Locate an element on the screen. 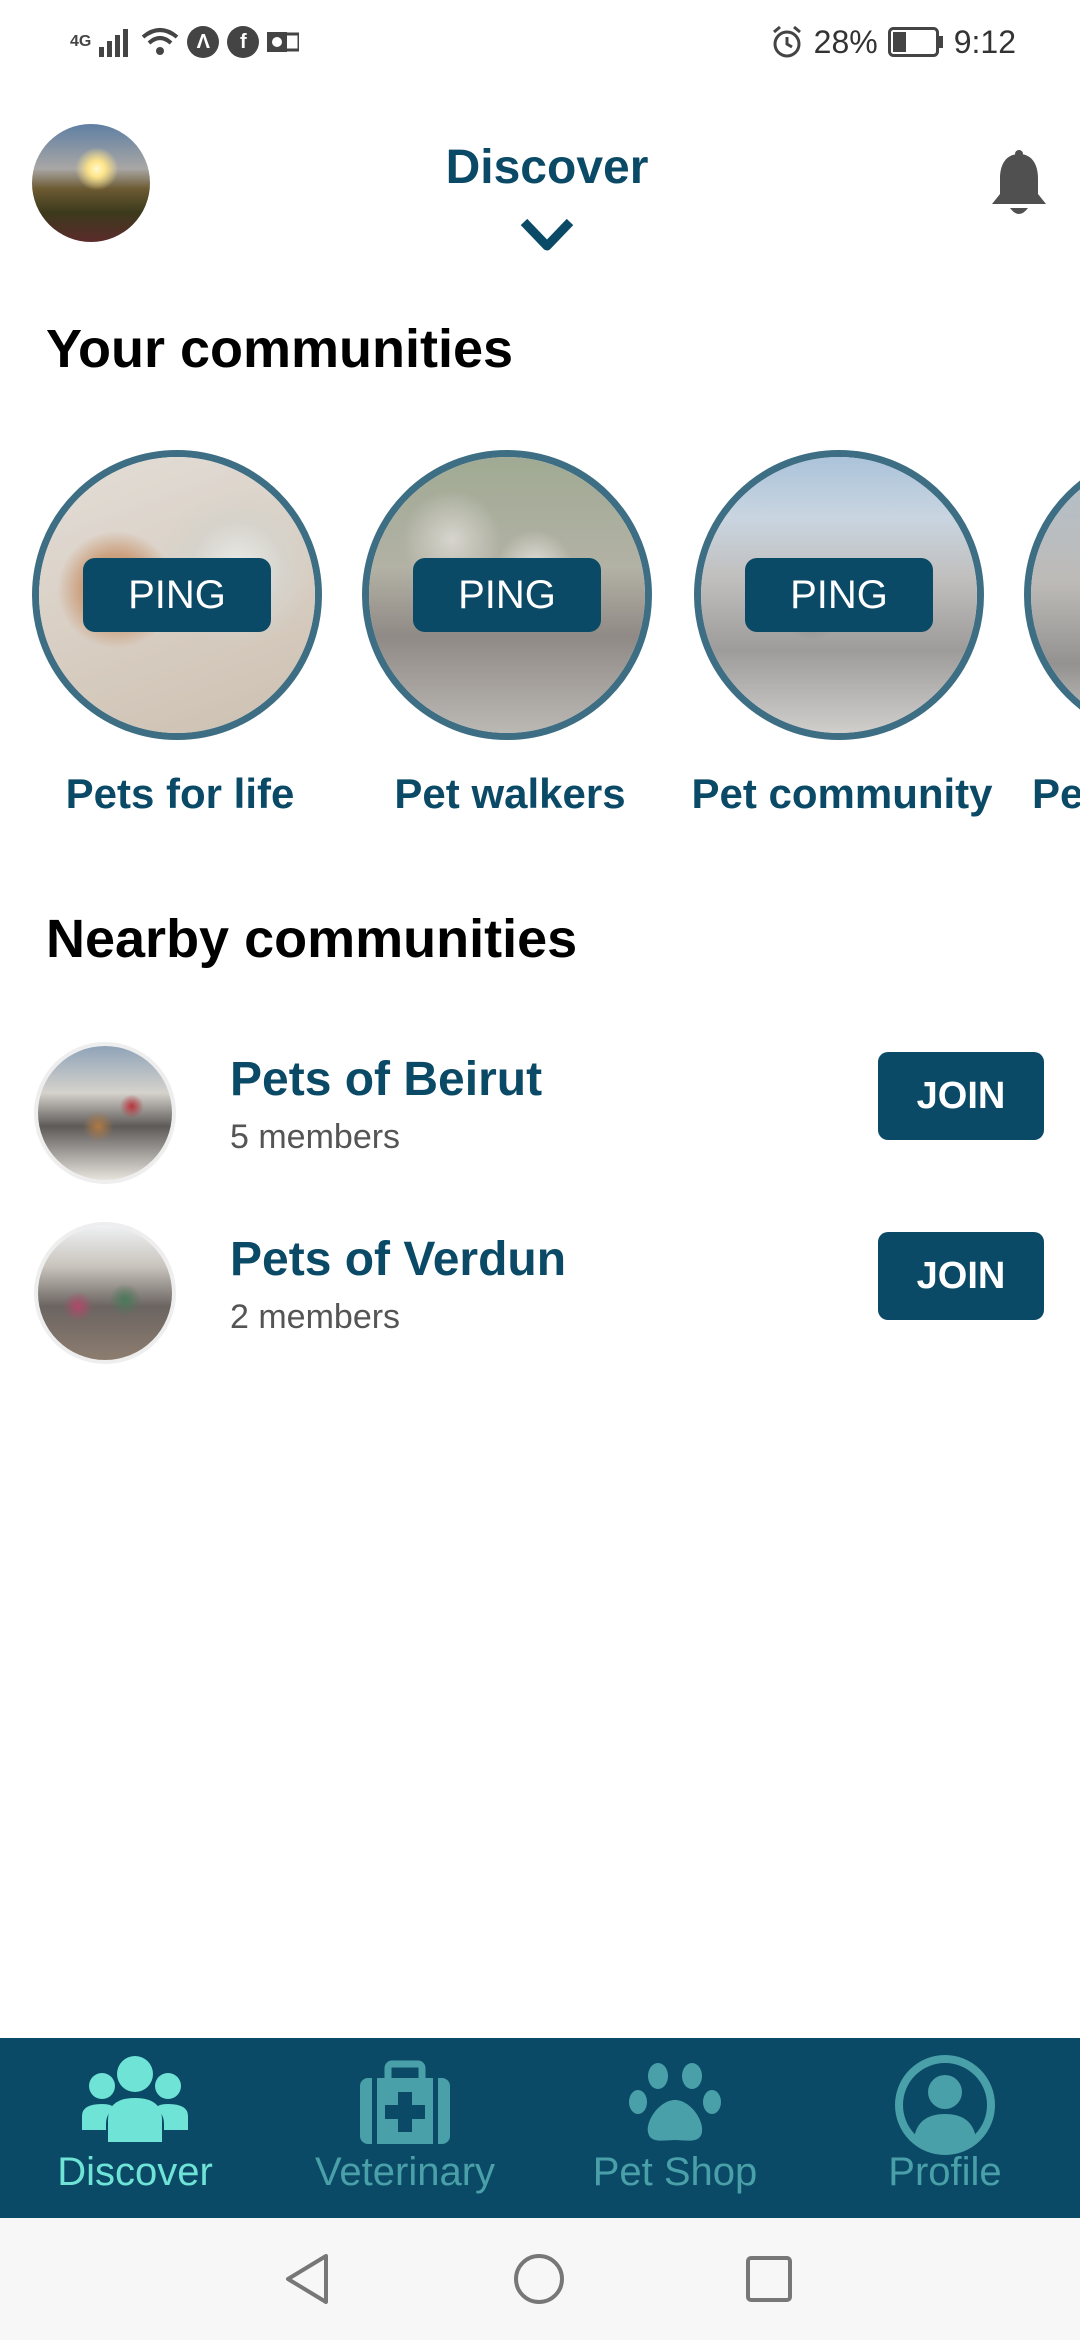 Image resolution: width=1080 pixels, height=2340 pixels. recents-icon is located at coordinates (769, 2279).